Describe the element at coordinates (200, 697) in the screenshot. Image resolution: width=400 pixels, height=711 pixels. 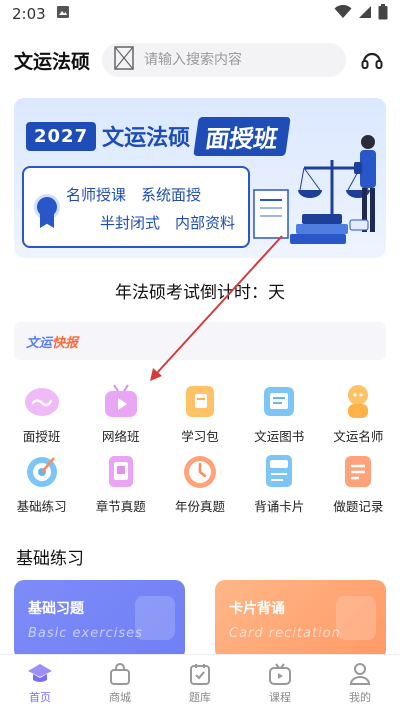
I see `nav-label: 题库` at that location.